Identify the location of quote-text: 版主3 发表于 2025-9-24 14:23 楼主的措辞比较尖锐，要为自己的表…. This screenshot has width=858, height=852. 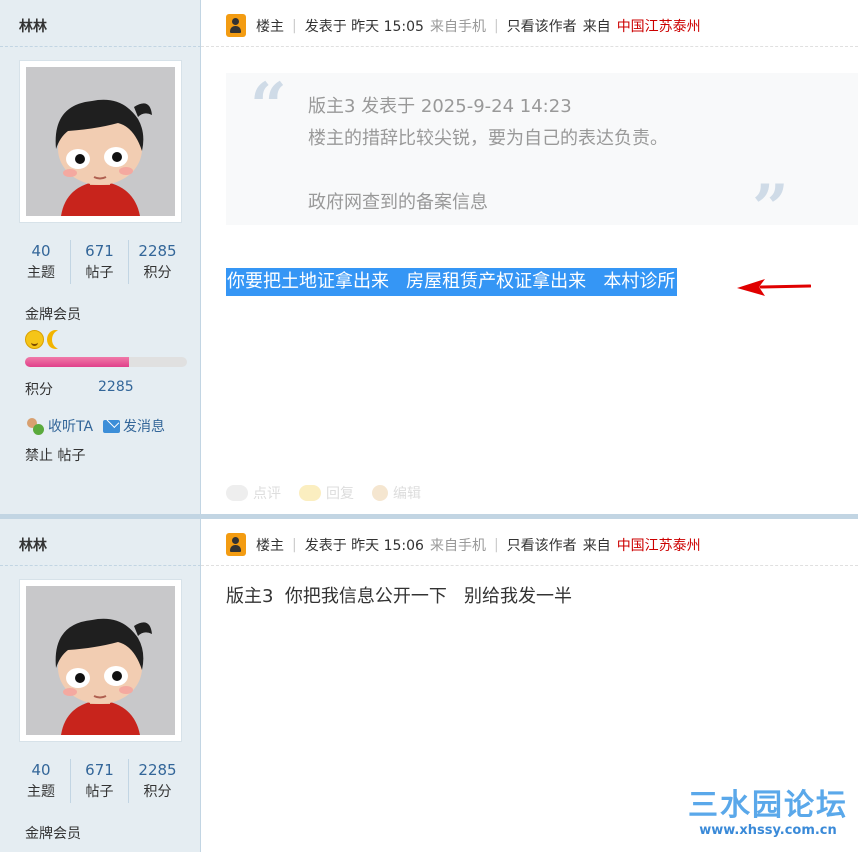
(488, 155).